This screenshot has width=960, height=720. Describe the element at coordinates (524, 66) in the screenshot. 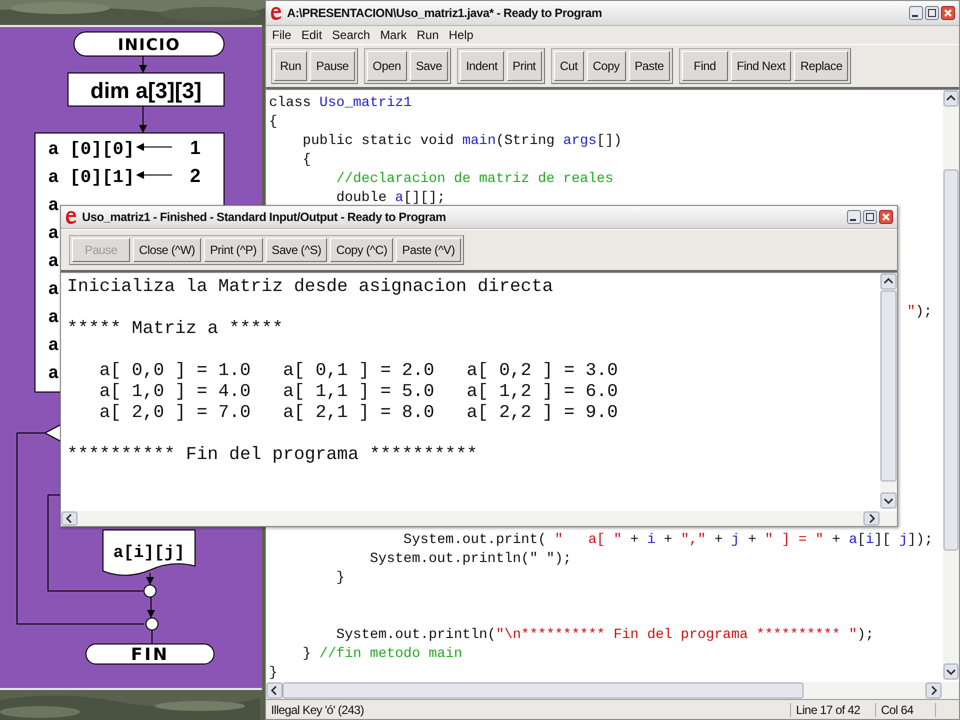

I see `toolbar-button: Print` at that location.